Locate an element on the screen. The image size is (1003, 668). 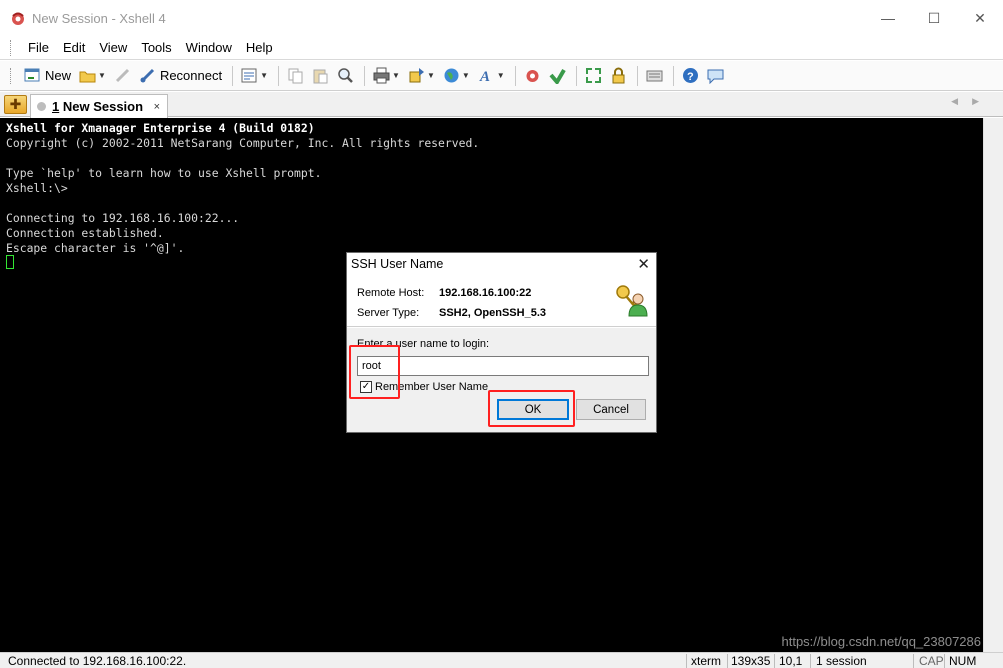
title-bar: New Session - Xshell 4 — ☐ ✕ is located at coordinates (501, 18).